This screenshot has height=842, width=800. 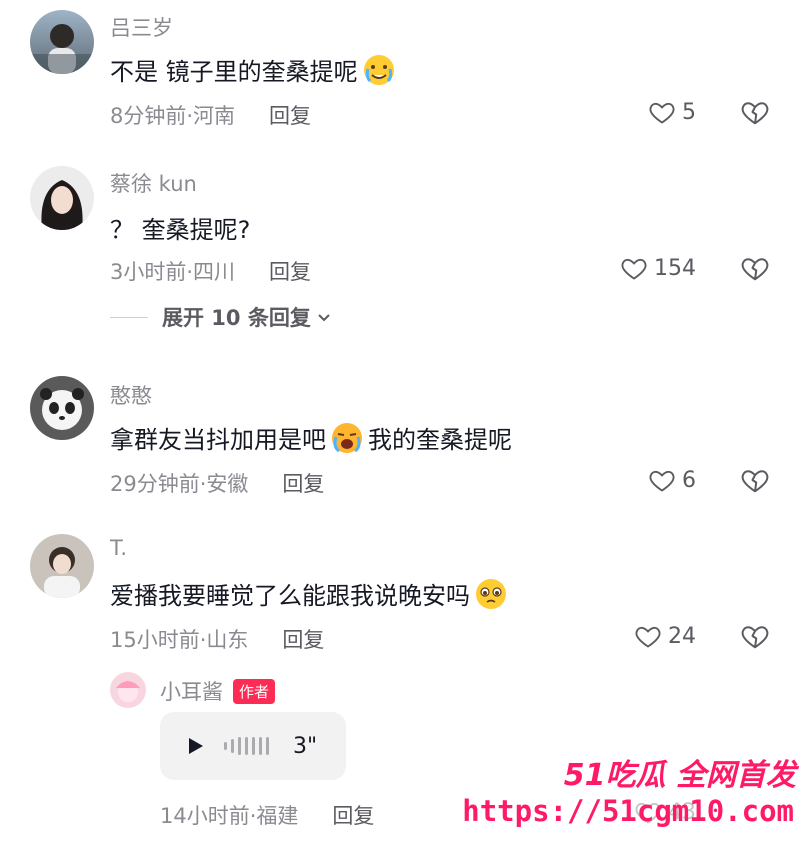 I want to click on like-button: 154, so click(x=658, y=268).